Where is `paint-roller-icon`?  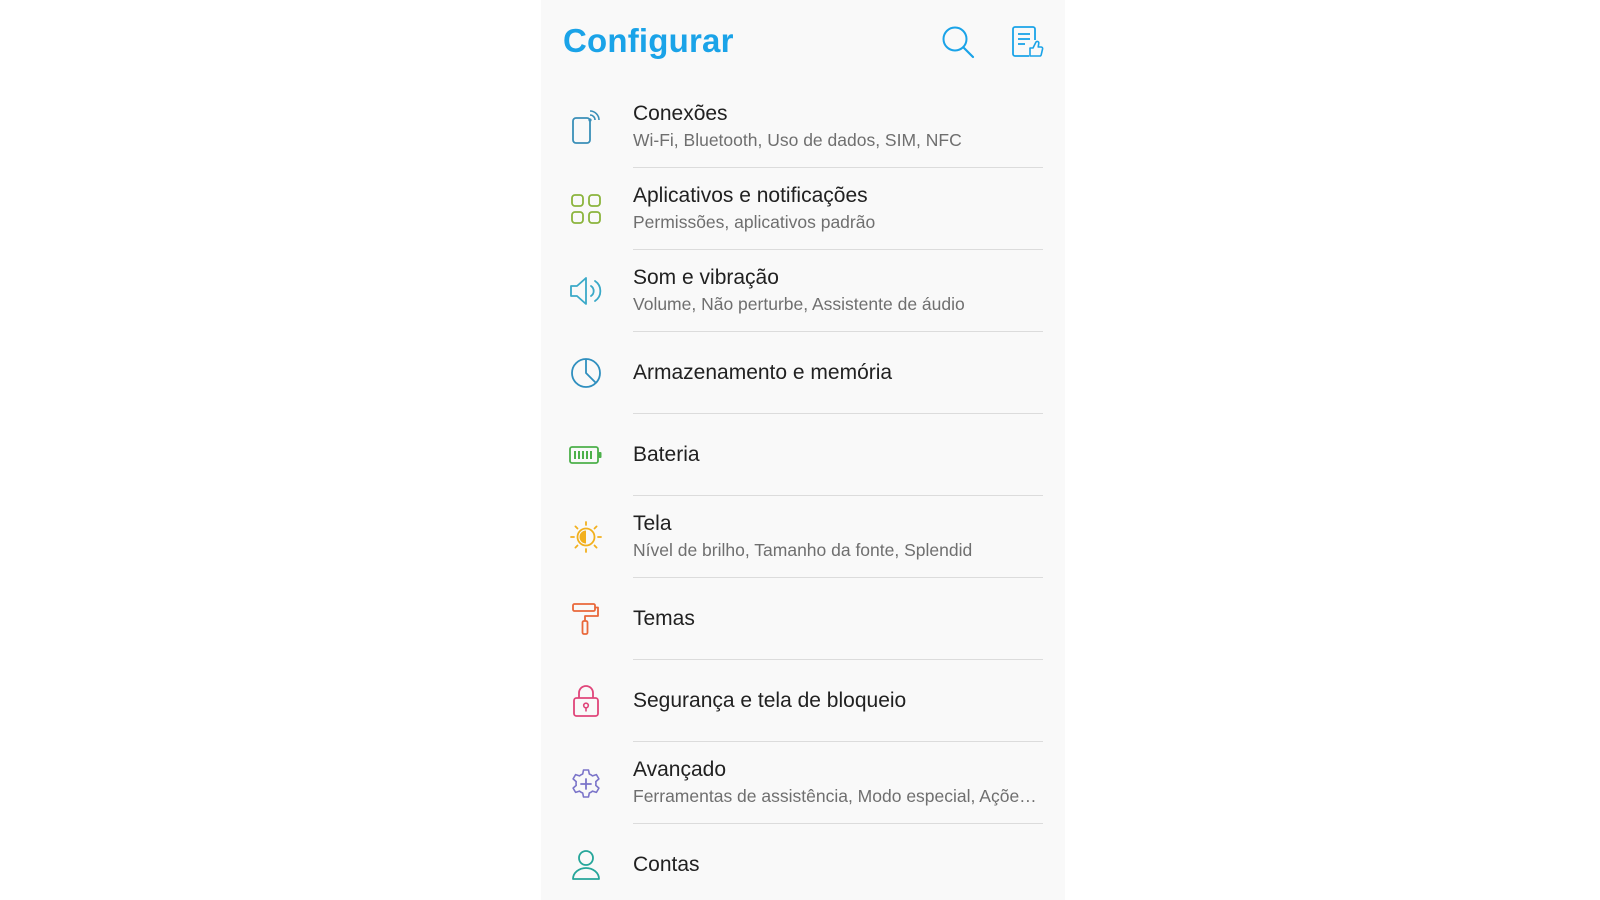
paint-roller-icon is located at coordinates (585, 619).